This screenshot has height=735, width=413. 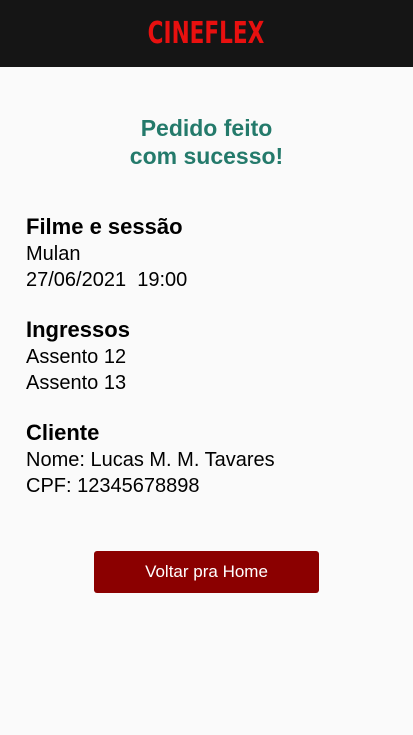 I want to click on movie-session-title: Filme e sessão, so click(x=104, y=226).